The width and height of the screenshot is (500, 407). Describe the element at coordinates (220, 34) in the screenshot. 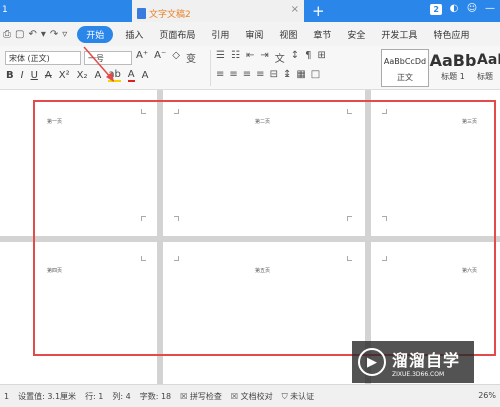

I see `tab-references: 引用` at that location.